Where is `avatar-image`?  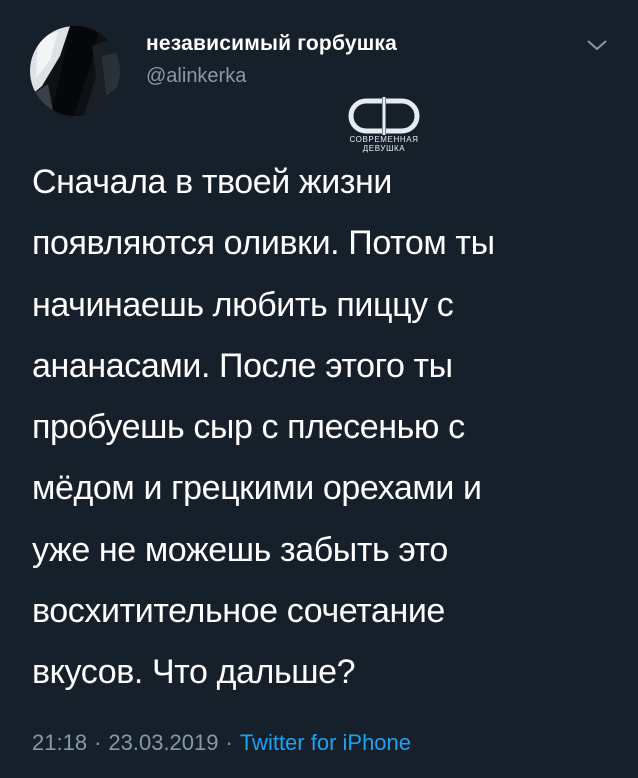 avatar-image is located at coordinates (75, 71).